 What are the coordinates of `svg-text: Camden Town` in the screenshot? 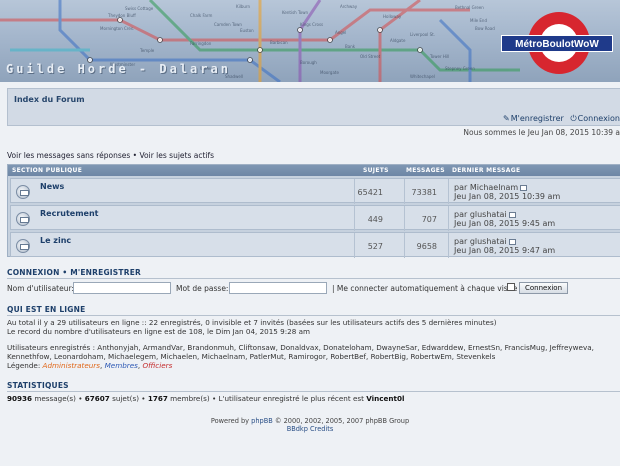 It's located at (228, 24).